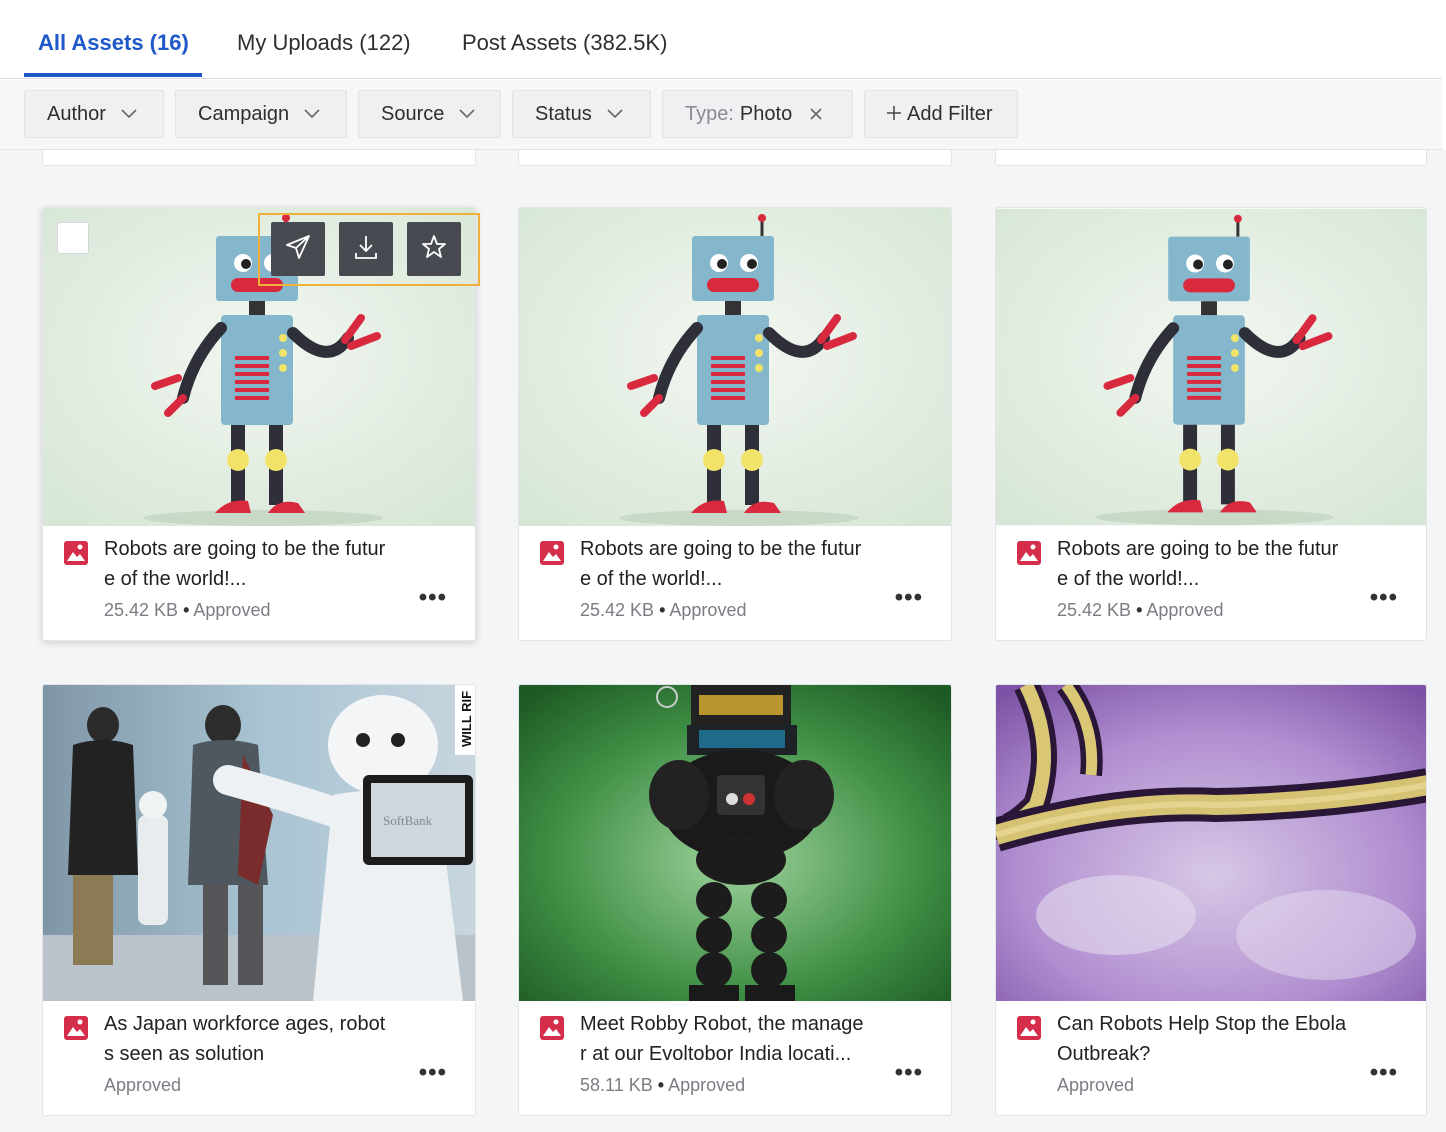  Describe the element at coordinates (564, 43) in the screenshot. I see `tab-post-assets: Post Assets (382.5K)` at that location.